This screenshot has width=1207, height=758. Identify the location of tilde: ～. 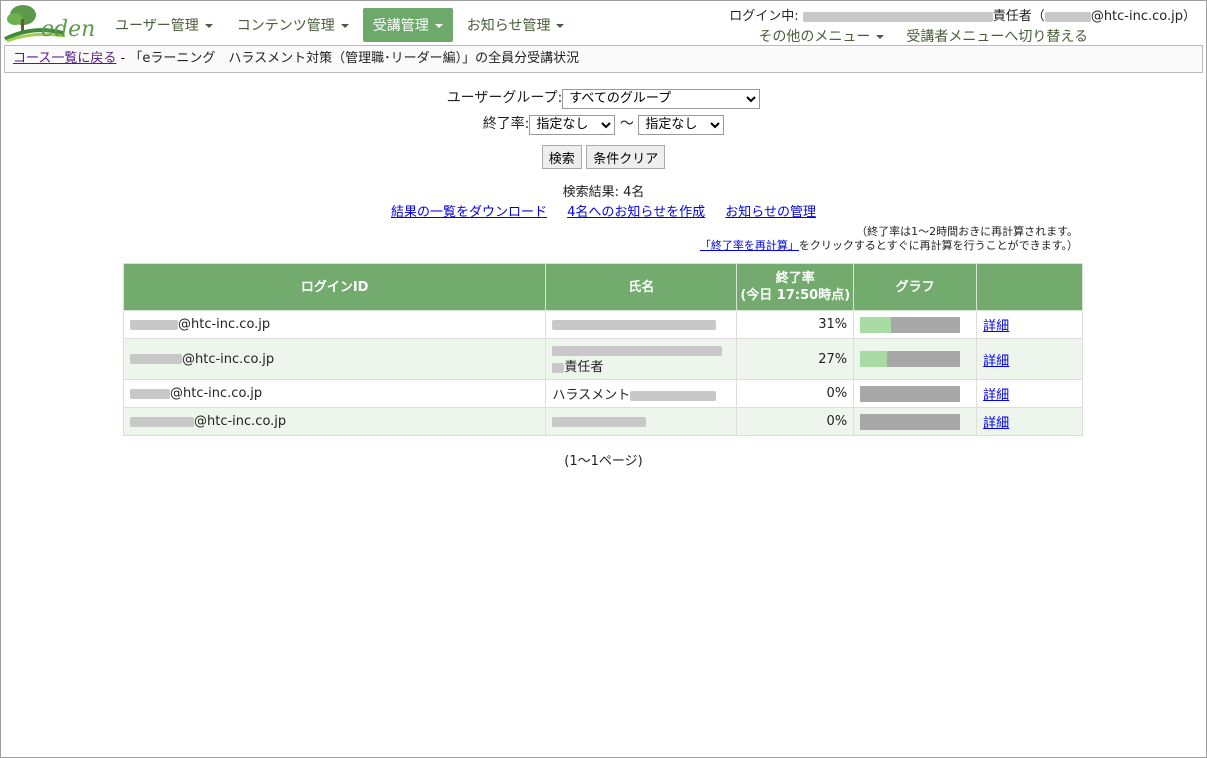
(626, 124).